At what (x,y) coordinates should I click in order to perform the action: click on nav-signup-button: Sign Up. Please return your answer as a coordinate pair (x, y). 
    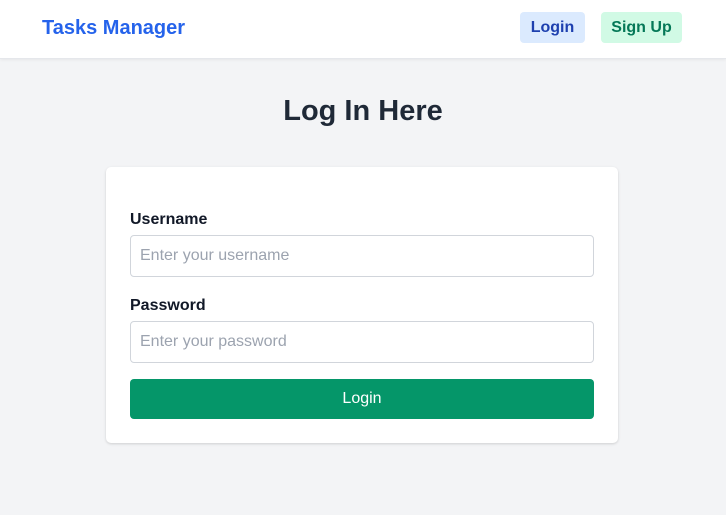
    Looking at the image, I should click on (641, 27).